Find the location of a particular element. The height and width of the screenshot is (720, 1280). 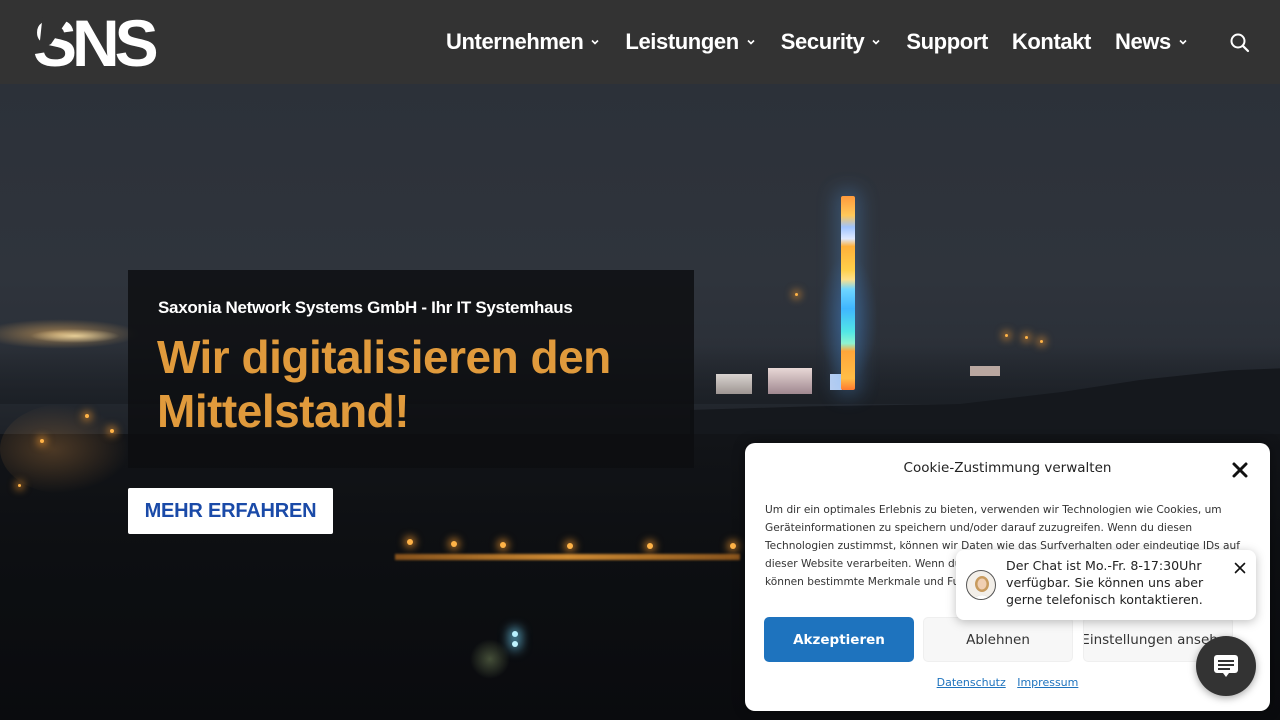

nav-label: News is located at coordinates (1142, 41).